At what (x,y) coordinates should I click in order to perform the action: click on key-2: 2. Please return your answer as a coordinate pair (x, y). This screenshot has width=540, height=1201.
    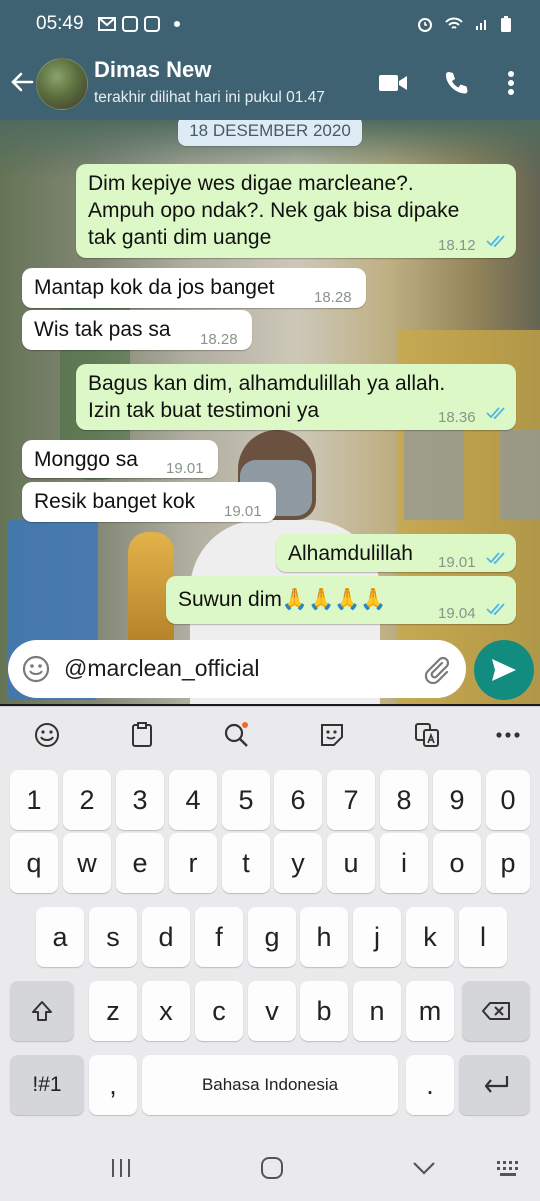
    Looking at the image, I should click on (87, 800).